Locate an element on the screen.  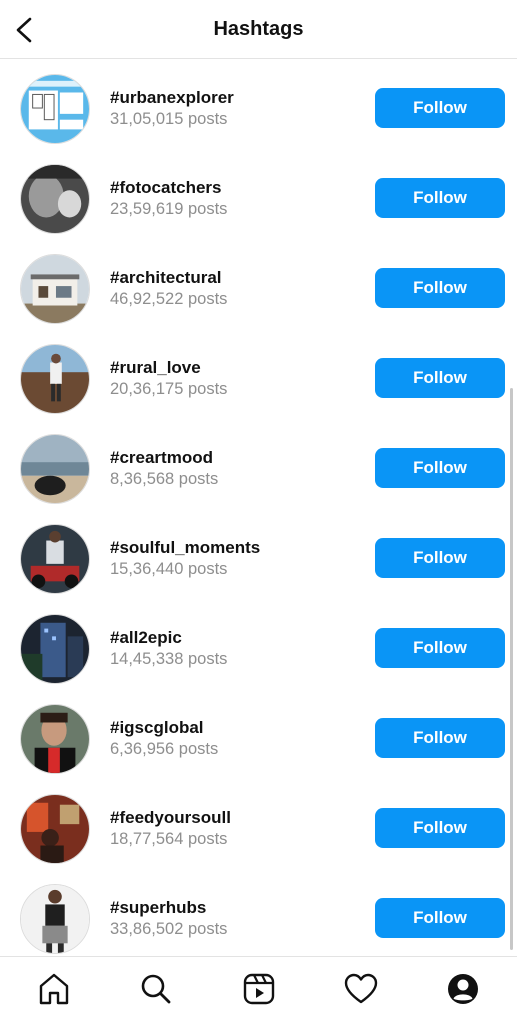
hashtag-post-count: 18,77,564 posts is located at coordinates (169, 839).